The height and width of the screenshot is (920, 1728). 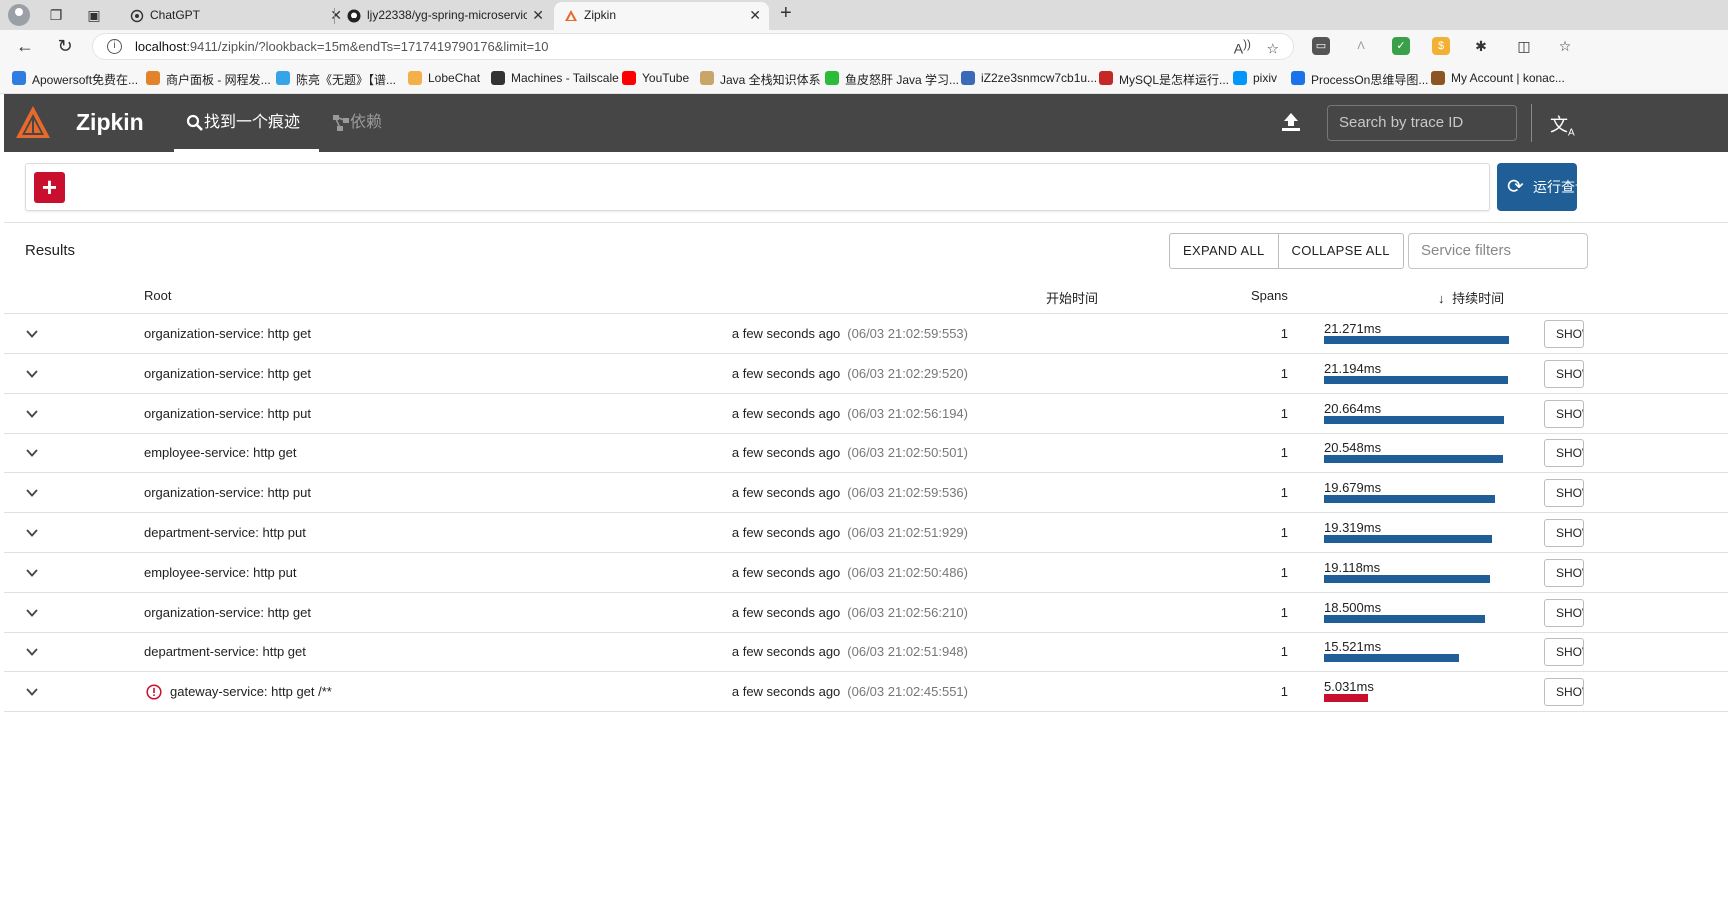 What do you see at coordinates (786, 13) in the screenshot?
I see `new-tab-button: +` at bounding box center [786, 13].